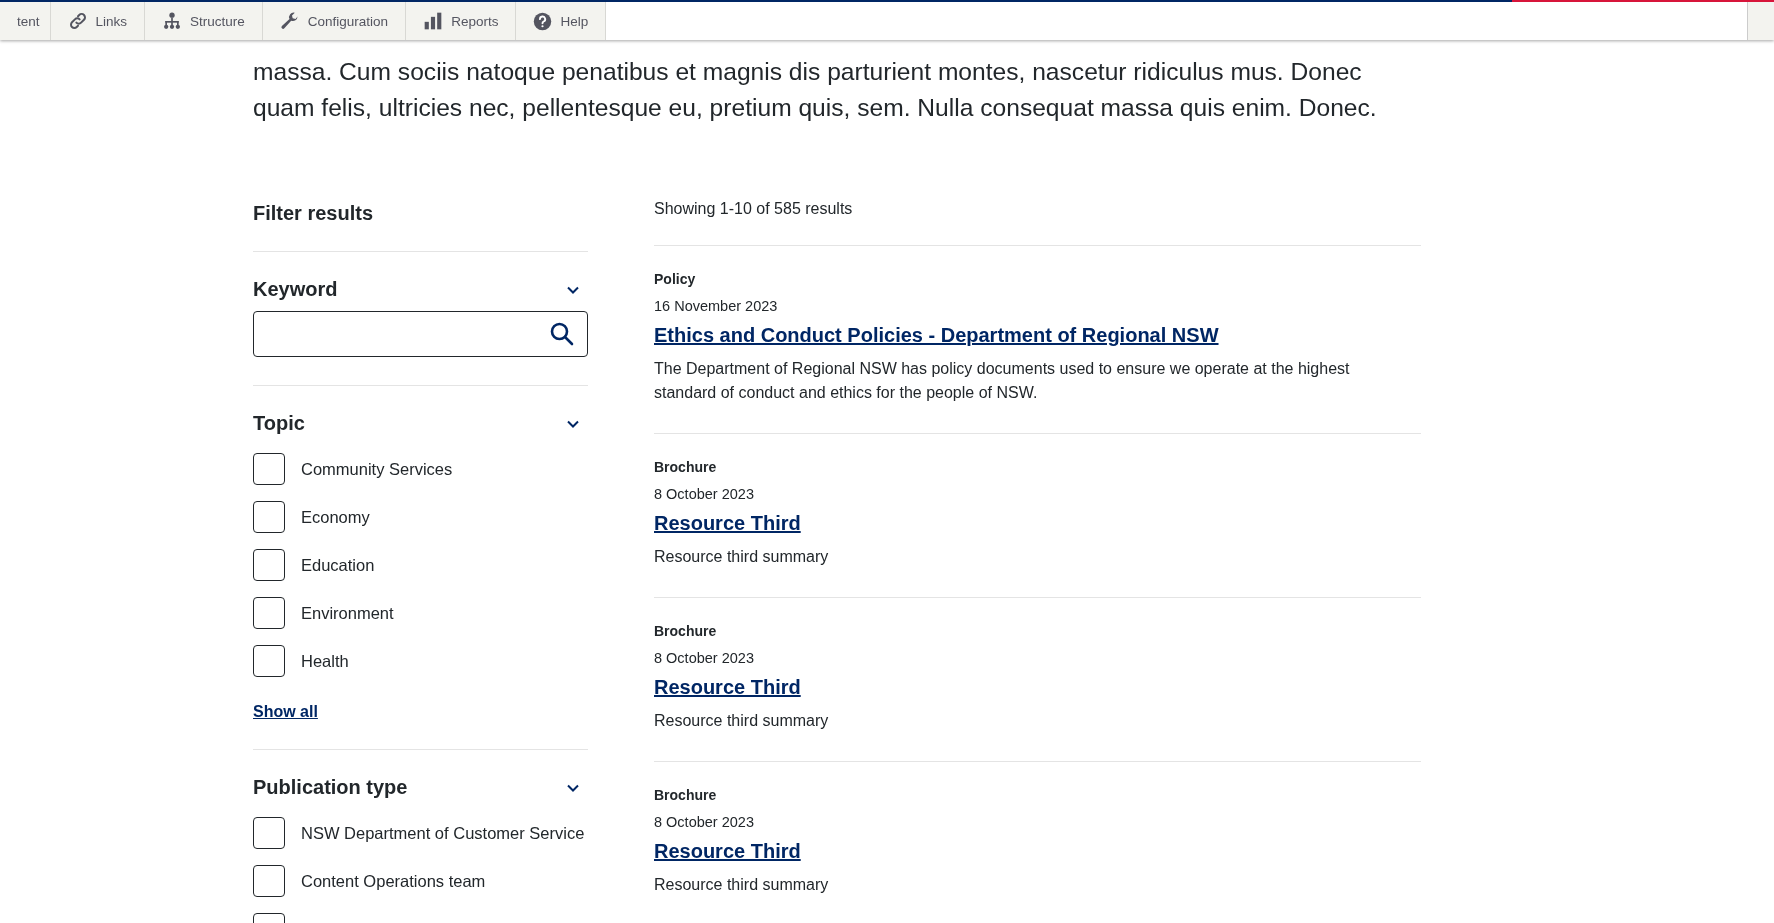  Describe the element at coordinates (561, 21) in the screenshot. I see `toolbar-item: Help` at that location.